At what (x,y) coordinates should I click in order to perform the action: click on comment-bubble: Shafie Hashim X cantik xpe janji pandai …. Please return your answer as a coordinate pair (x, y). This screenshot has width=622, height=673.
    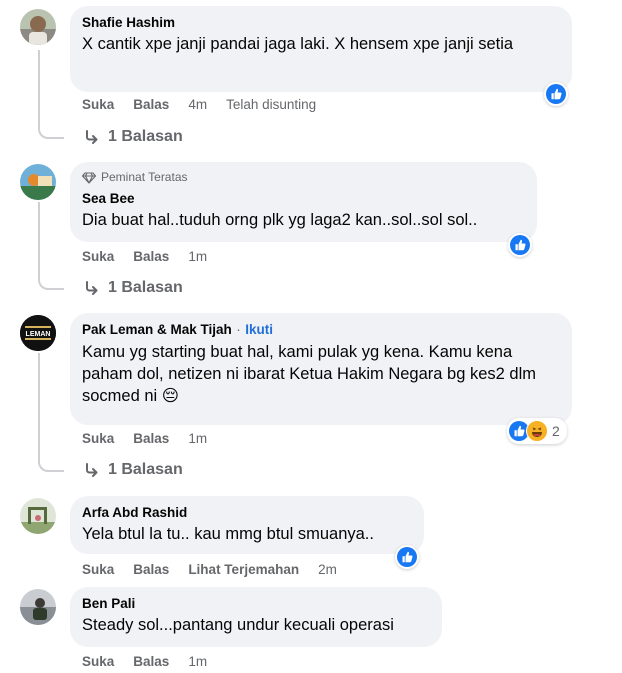
    Looking at the image, I should click on (321, 49).